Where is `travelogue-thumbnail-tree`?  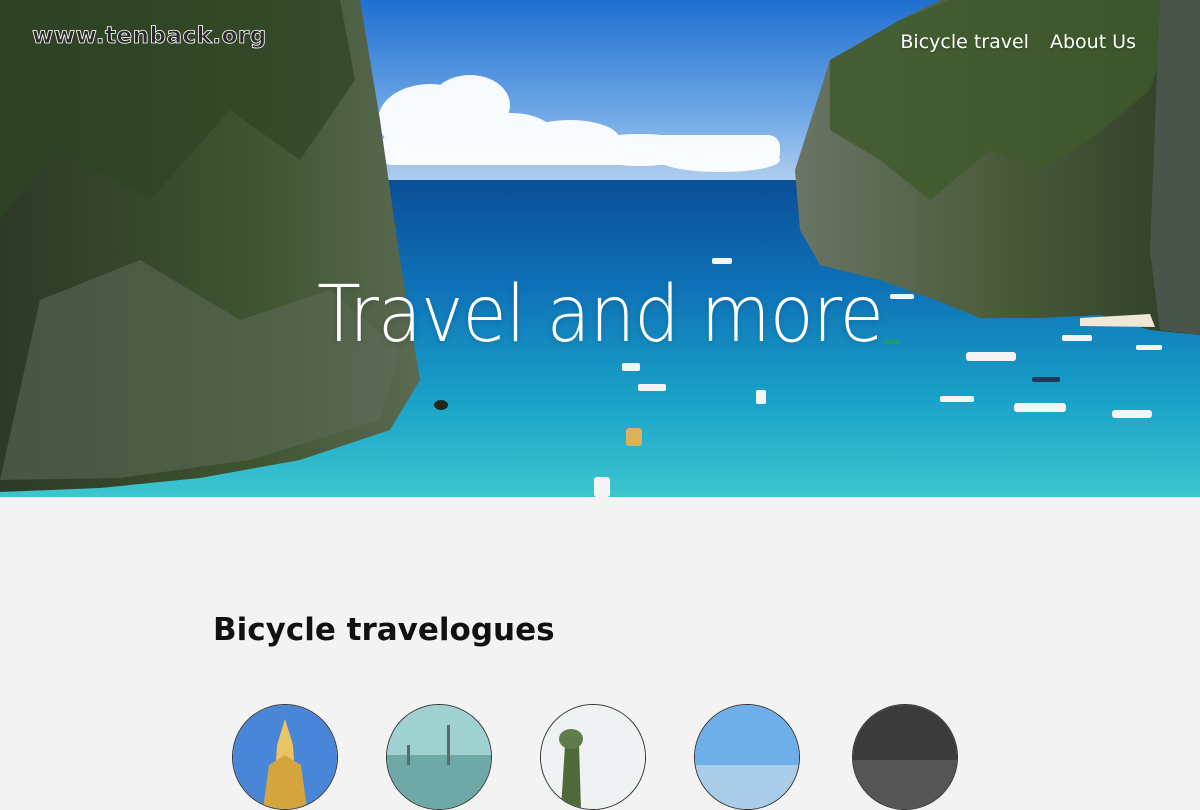
travelogue-thumbnail-tree is located at coordinates (593, 757).